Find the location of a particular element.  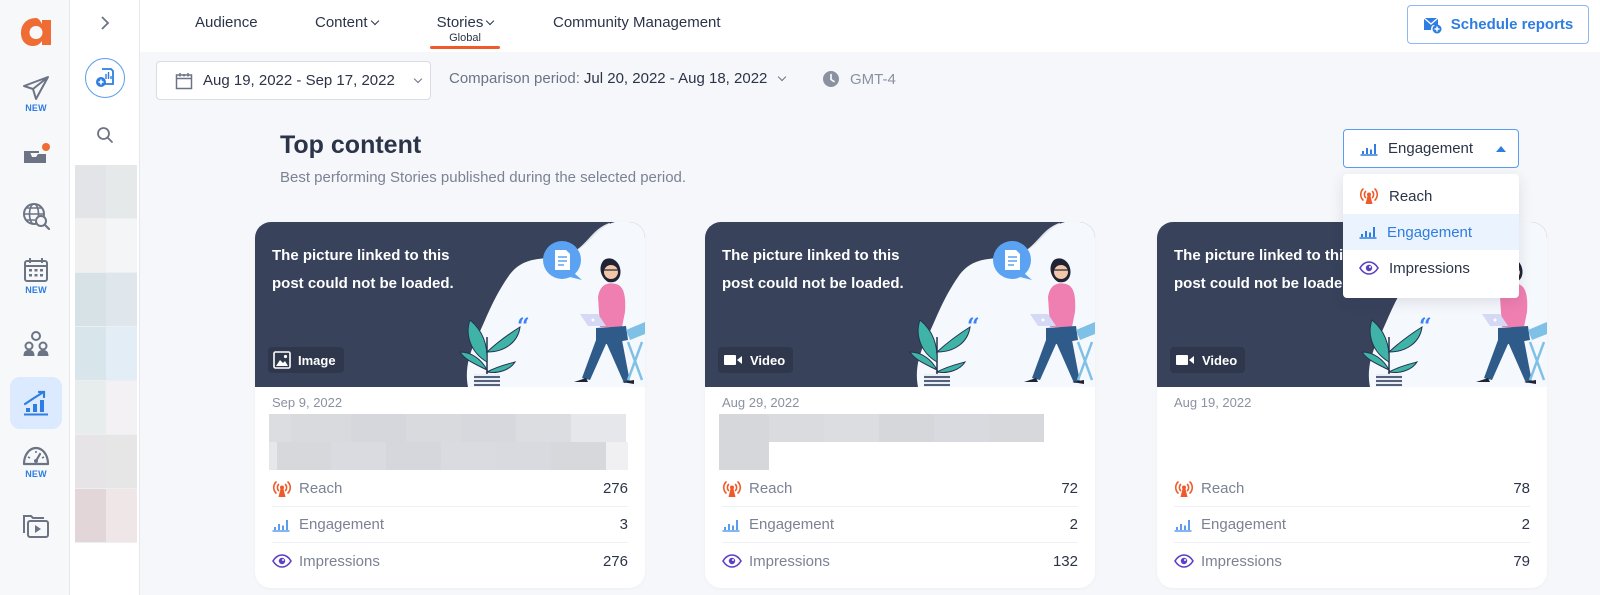

dropdown-option-label: Impressions is located at coordinates (1429, 268).